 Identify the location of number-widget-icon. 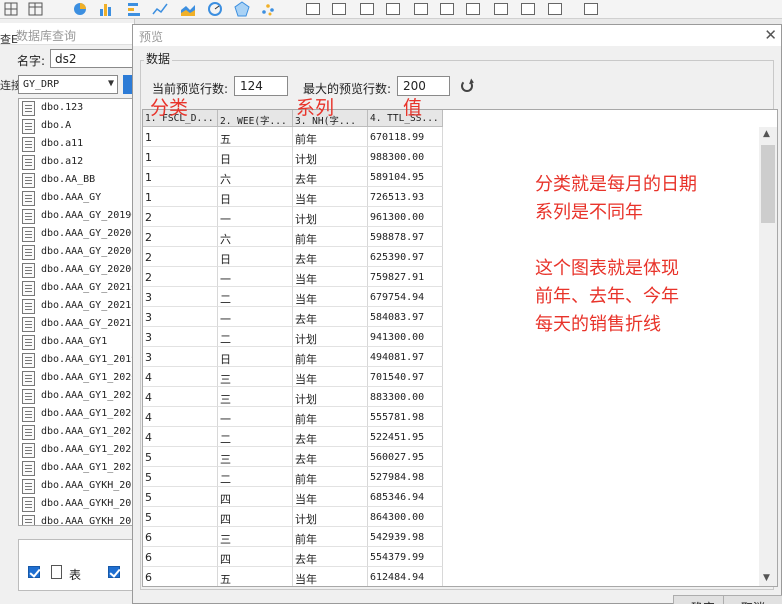
(473, 9).